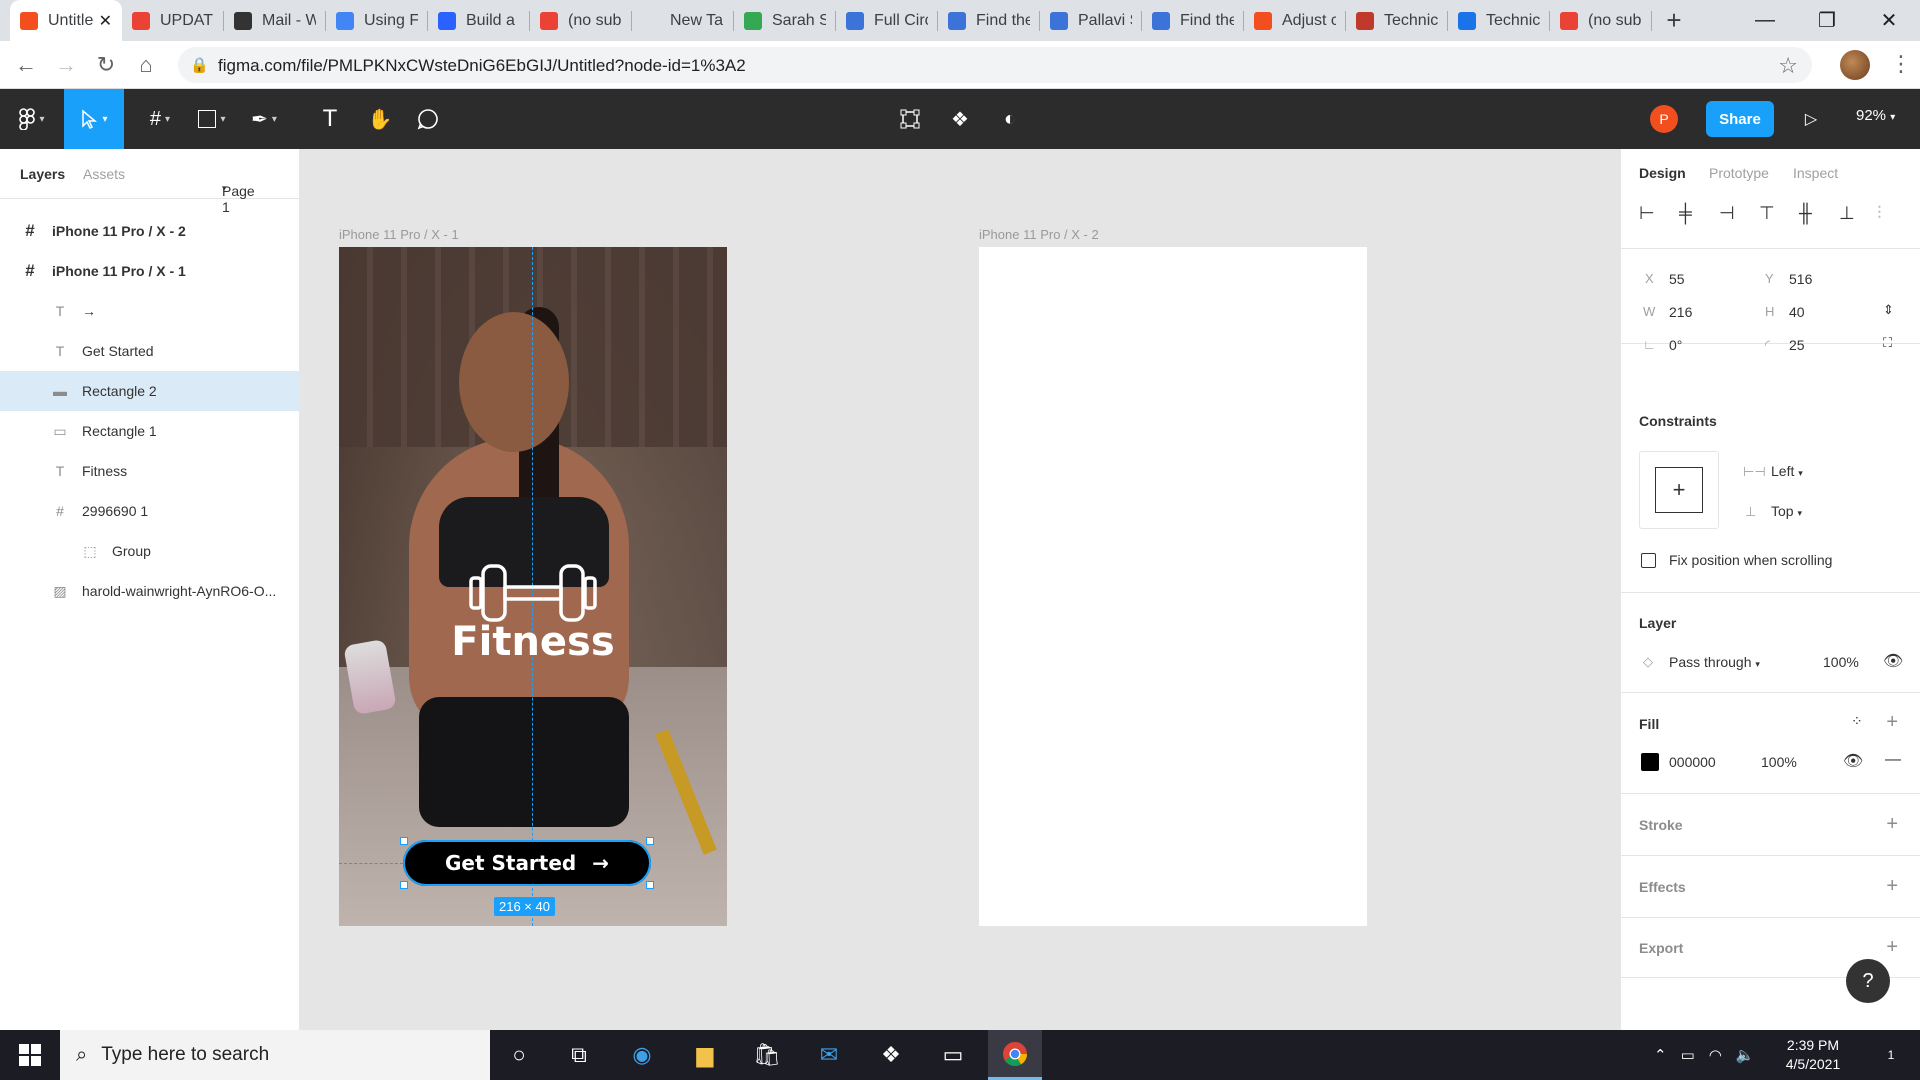 The height and width of the screenshot is (1080, 1920). What do you see at coordinates (1745, 1055) in the screenshot?
I see `volume-icon: 🔈` at bounding box center [1745, 1055].